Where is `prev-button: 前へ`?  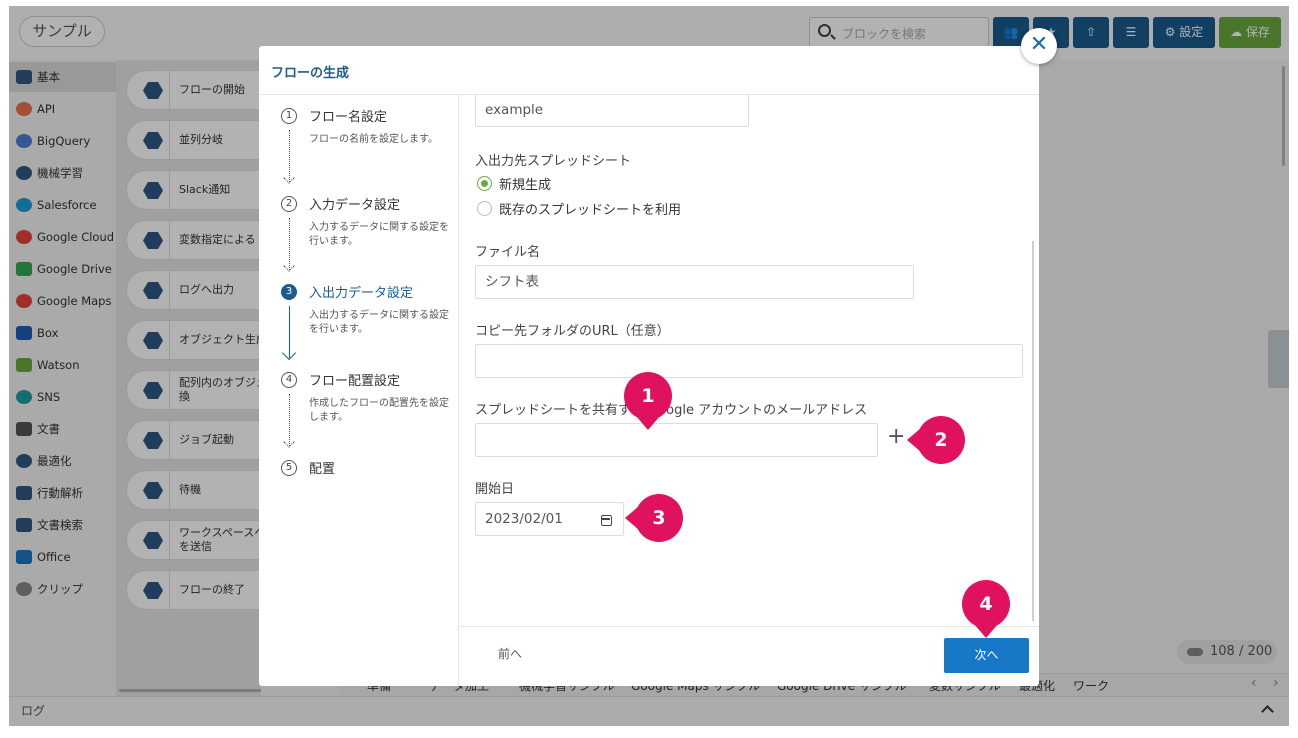
prev-button: 前へ is located at coordinates (510, 653).